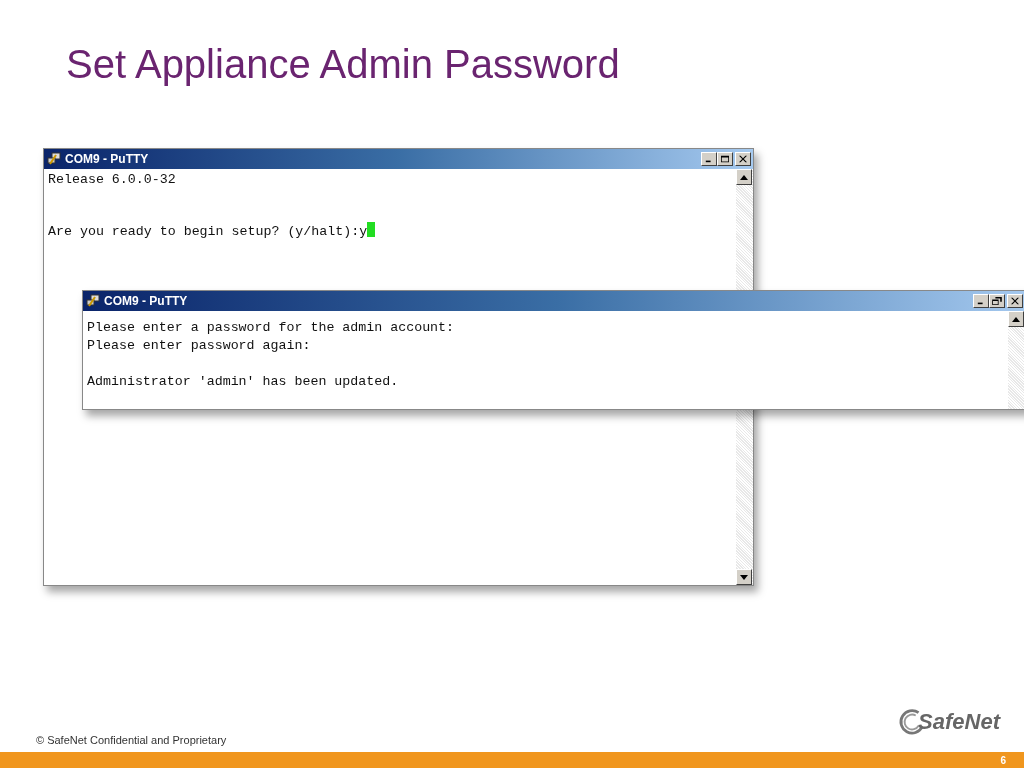  What do you see at coordinates (243, 382) in the screenshot?
I see `terminal-line: Administrator 'admin' has been updated.` at bounding box center [243, 382].